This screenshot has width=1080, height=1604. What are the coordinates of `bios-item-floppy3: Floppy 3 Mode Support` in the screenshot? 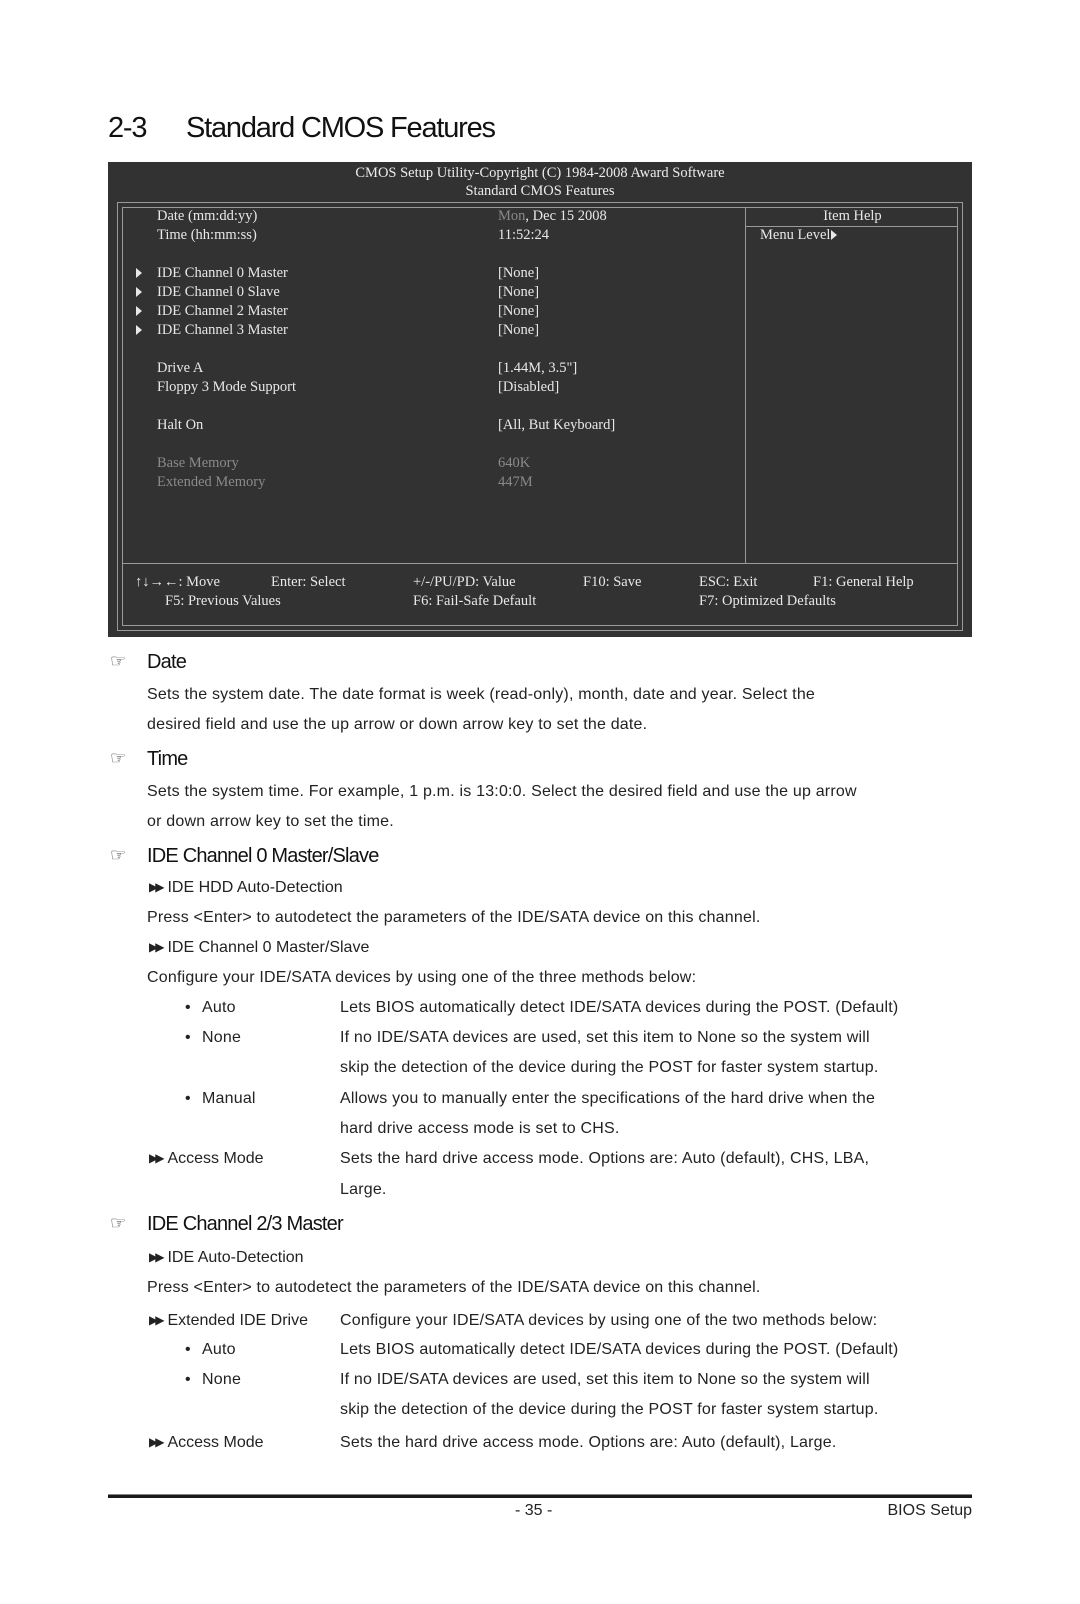 It's located at (226, 387).